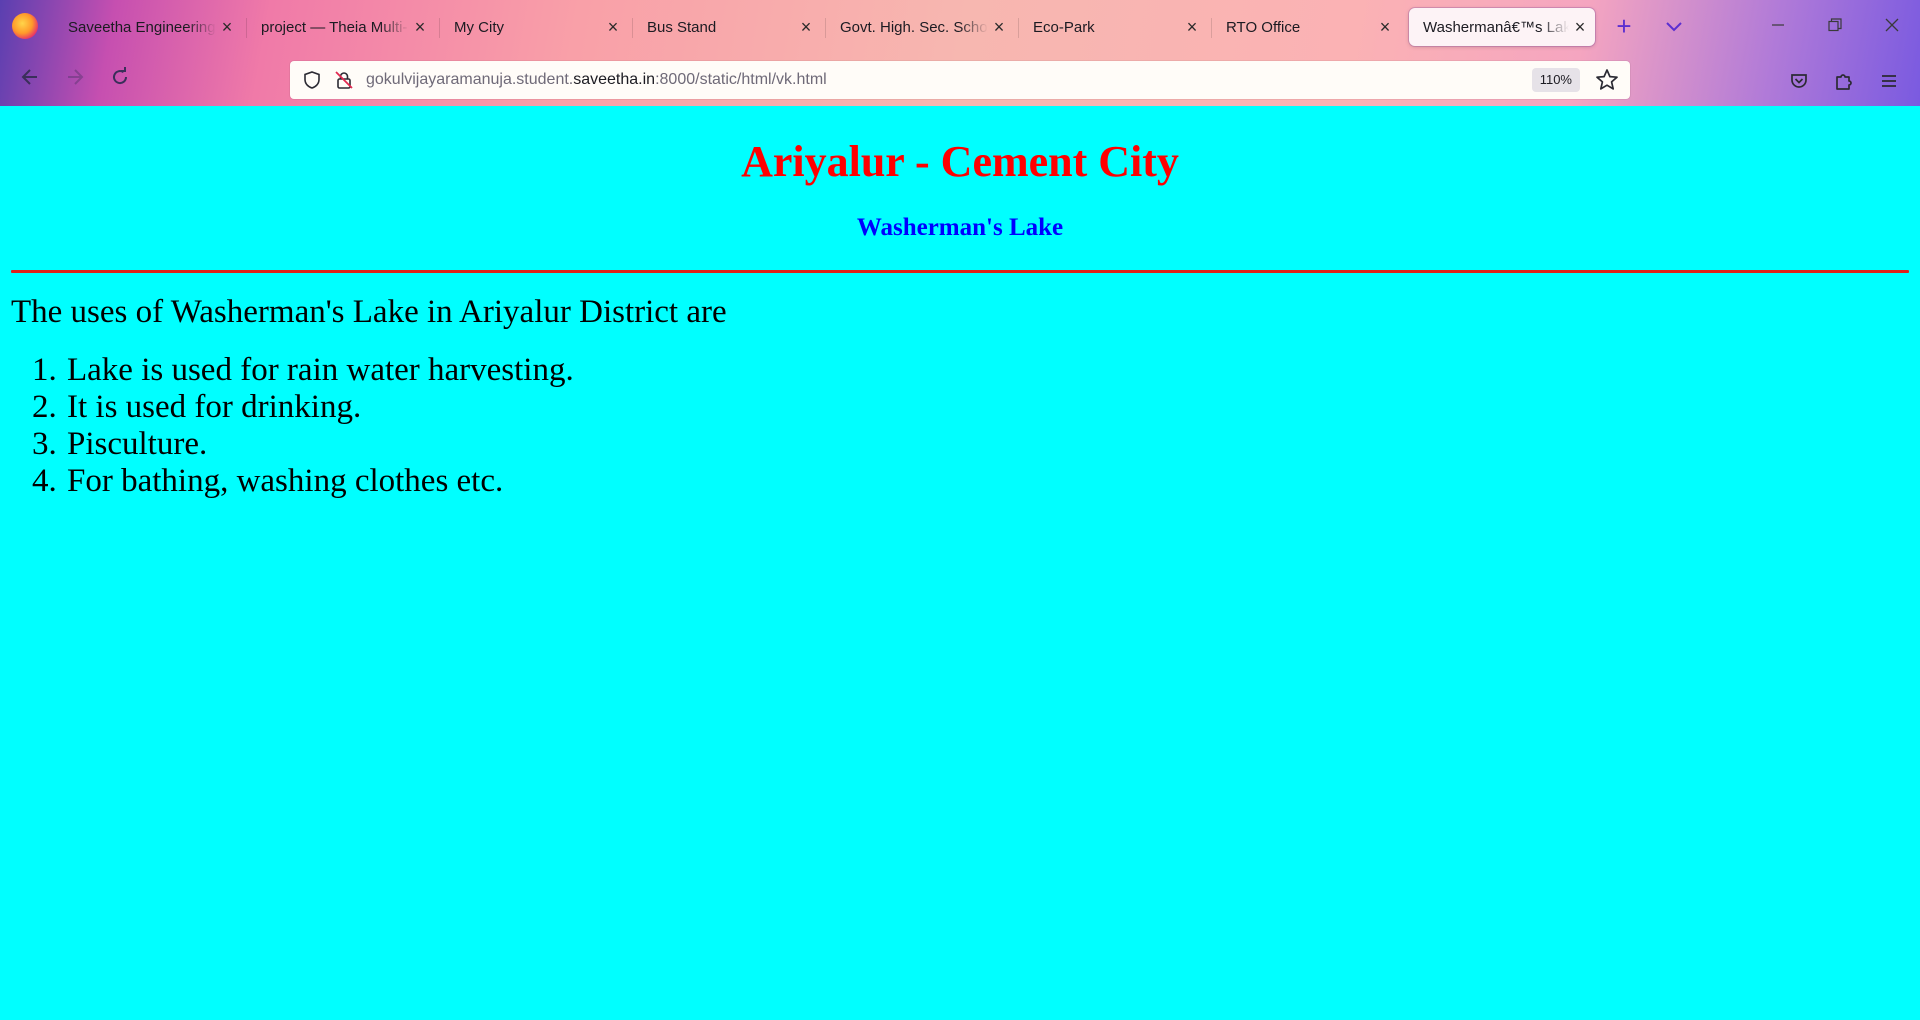 This screenshot has height=1020, width=1920. What do you see at coordinates (534, 27) in the screenshot?
I see `tab-my-city: My City ×` at bounding box center [534, 27].